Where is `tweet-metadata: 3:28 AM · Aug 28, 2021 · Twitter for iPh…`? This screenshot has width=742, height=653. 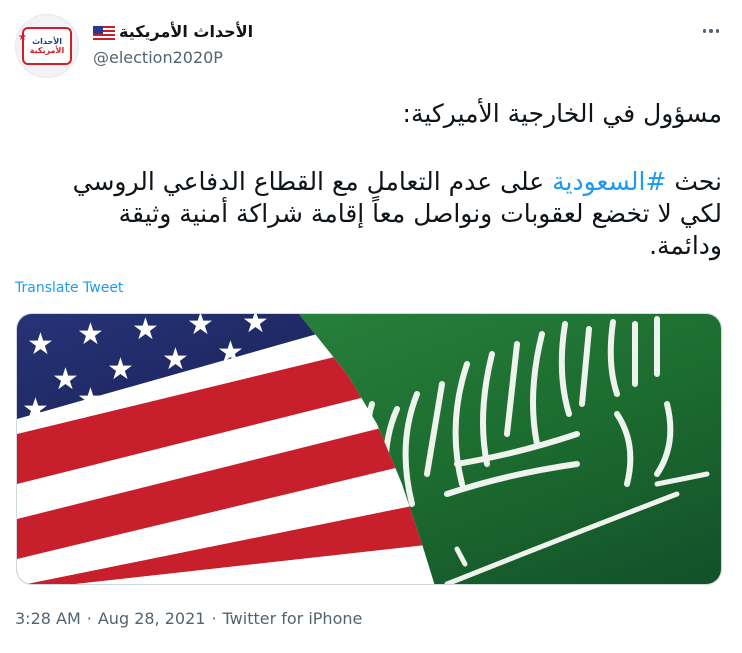
tweet-metadata: 3:28 AM · Aug 28, 2021 · Twitter for iPh… is located at coordinates (188, 619).